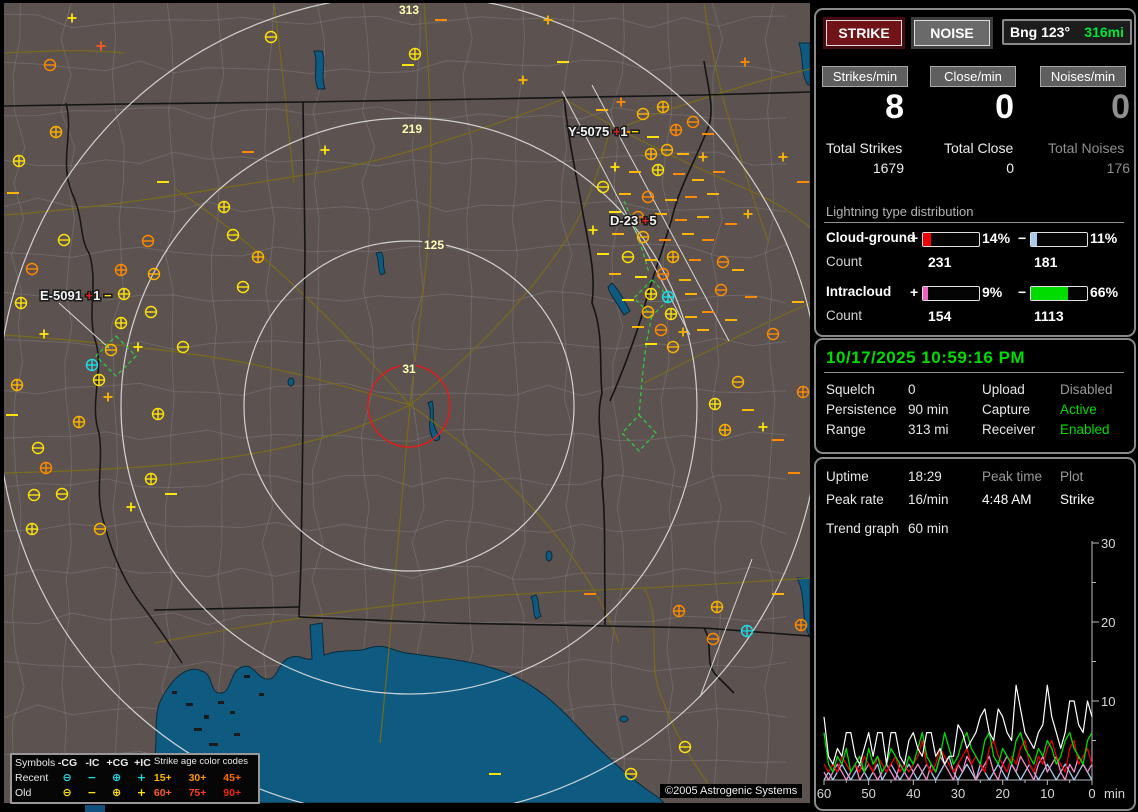  I want to click on noise-mode-button: NOISE, so click(952, 33).